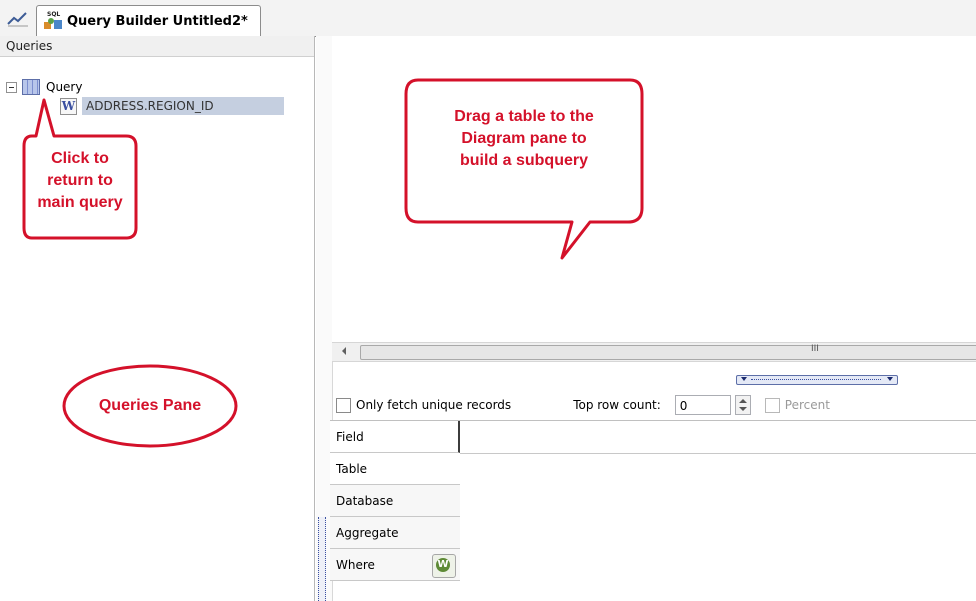 The height and width of the screenshot is (601, 976). I want to click on return-callout-line3: main query, so click(80, 202).